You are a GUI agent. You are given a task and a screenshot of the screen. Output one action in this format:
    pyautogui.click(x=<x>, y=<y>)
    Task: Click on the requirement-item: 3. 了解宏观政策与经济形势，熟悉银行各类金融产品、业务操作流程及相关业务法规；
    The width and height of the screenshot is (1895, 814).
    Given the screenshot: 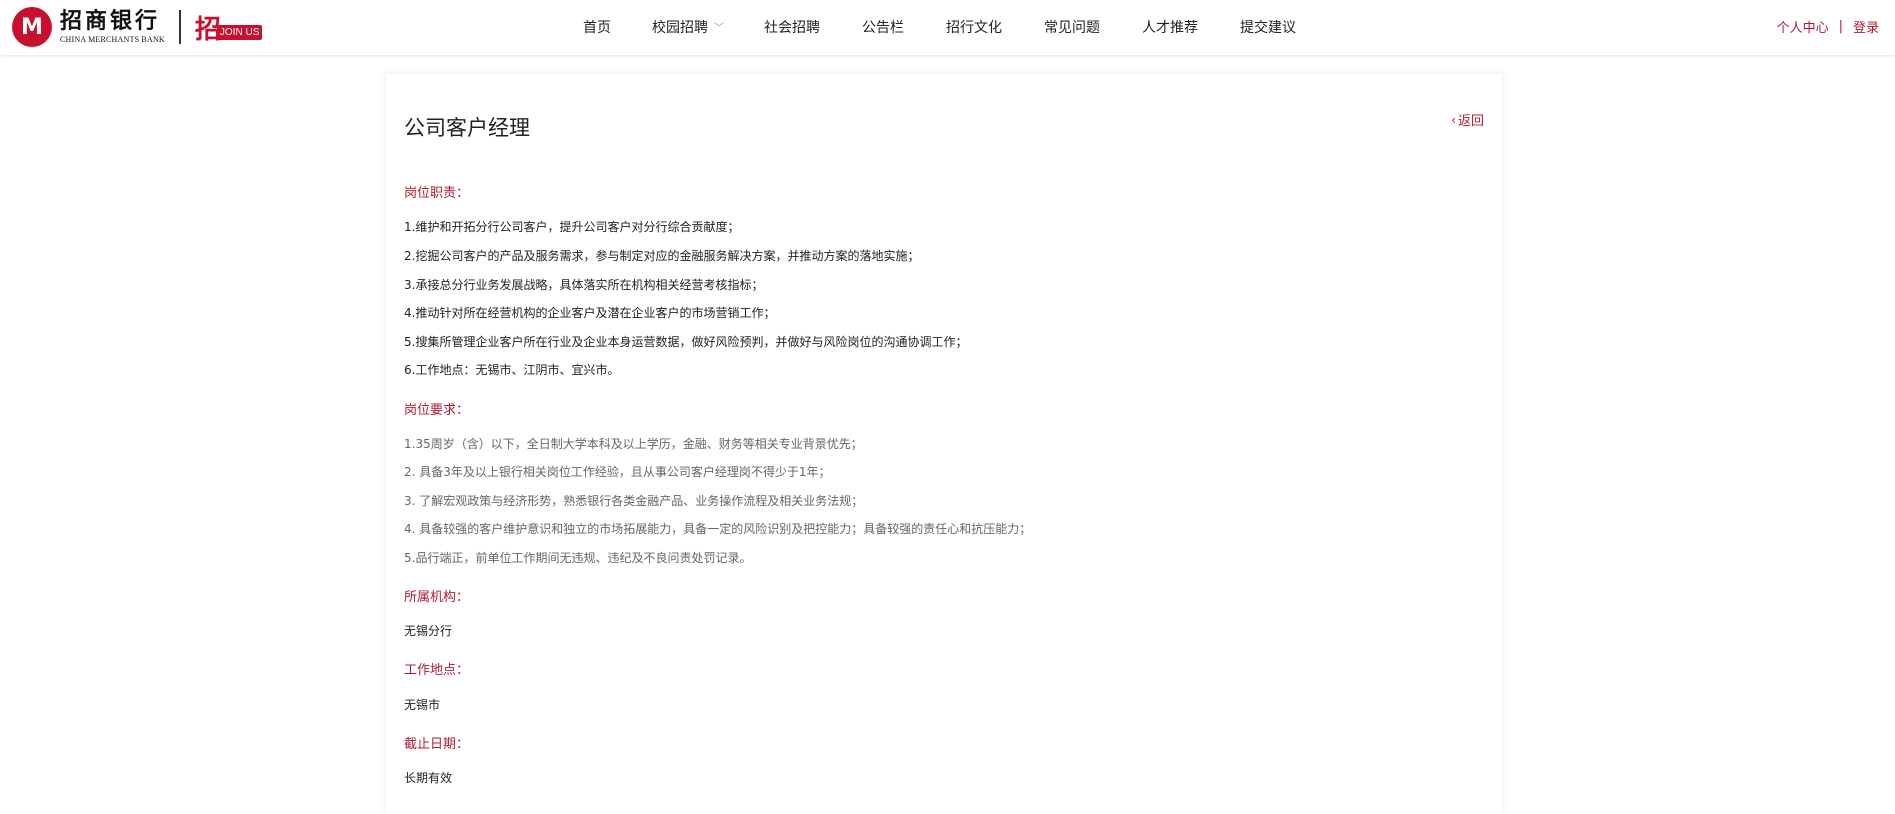 What is the action you would take?
    pyautogui.click(x=634, y=501)
    